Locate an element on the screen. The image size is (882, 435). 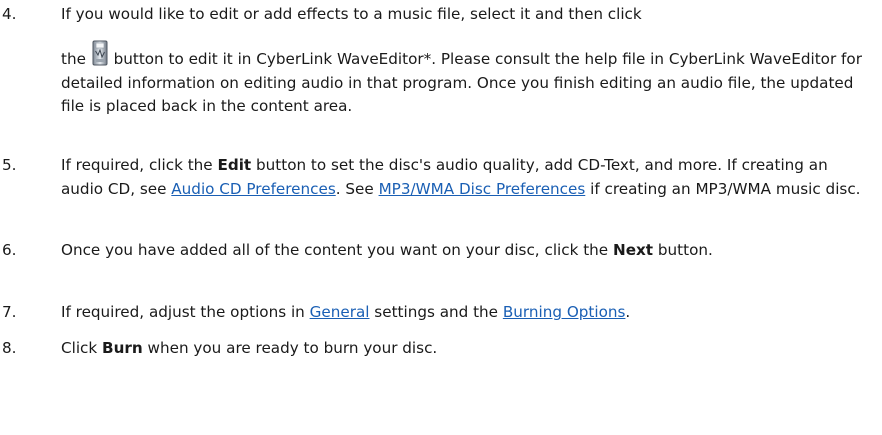
step-text-segment: . is located at coordinates (628, 312).